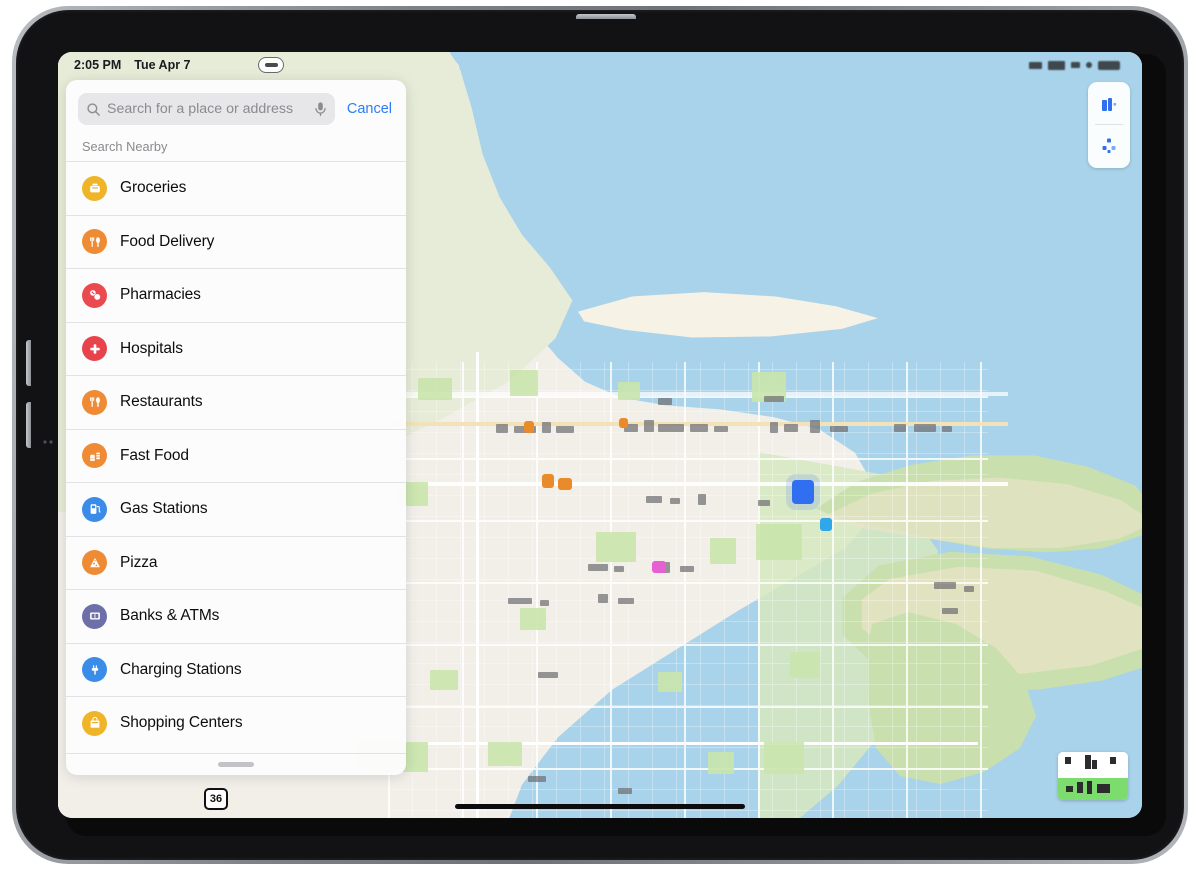 Image resolution: width=1200 pixels, height=871 pixels. Describe the element at coordinates (236, 188) in the screenshot. I see `nearby-row-groceries: Groceries` at that location.